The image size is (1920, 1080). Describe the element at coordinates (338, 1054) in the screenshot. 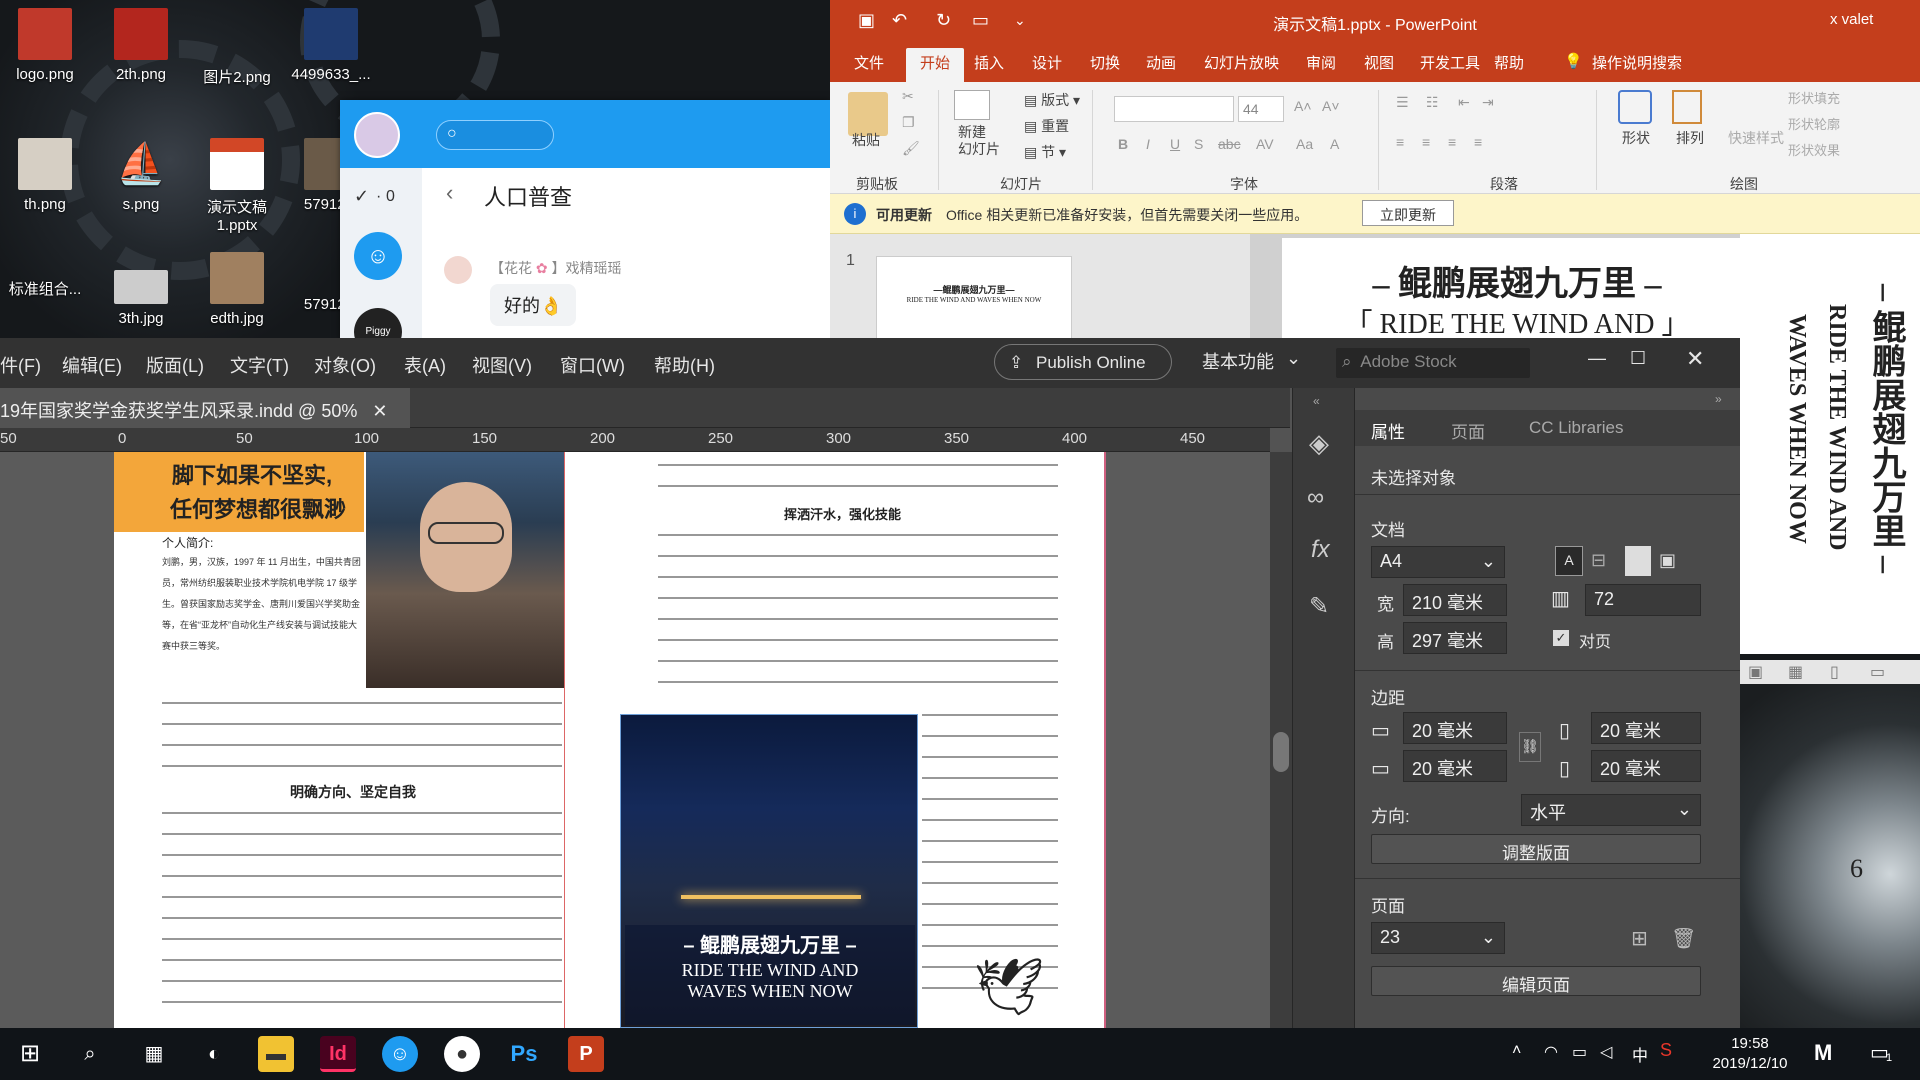

I see `indesign-app-icon: Id` at that location.